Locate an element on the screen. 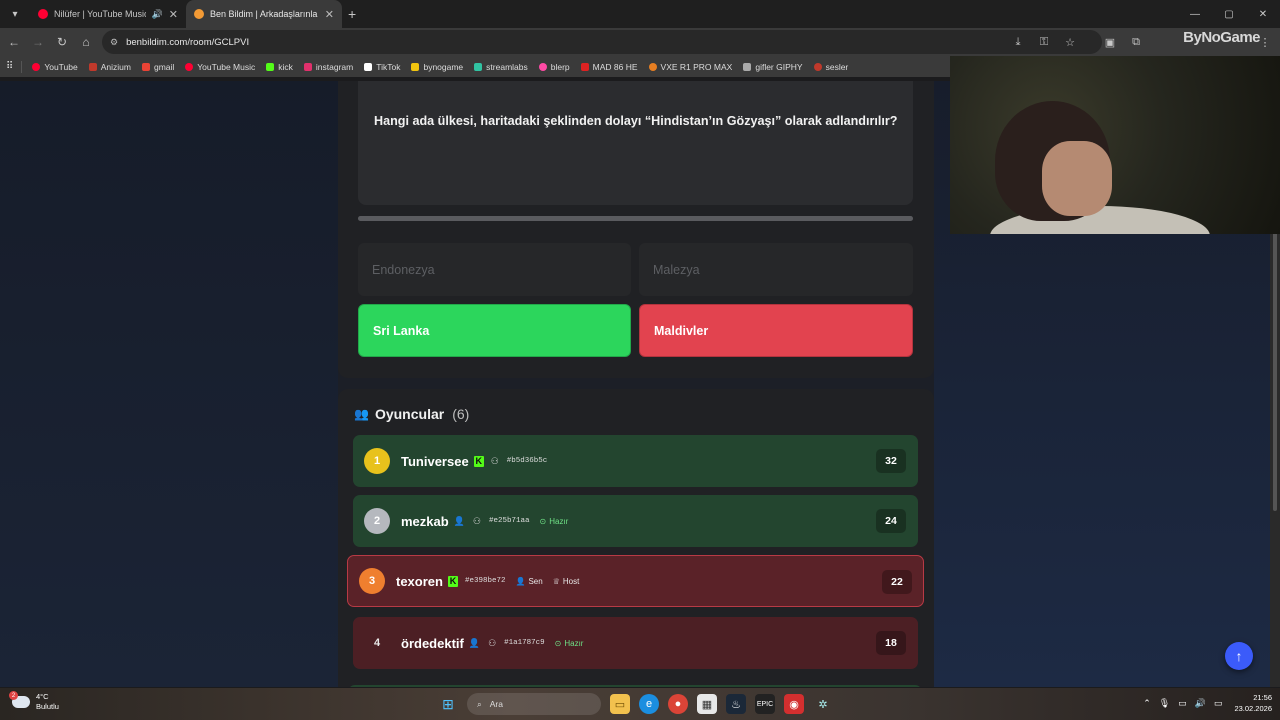  minimize-icon: — is located at coordinates (1195, 14).